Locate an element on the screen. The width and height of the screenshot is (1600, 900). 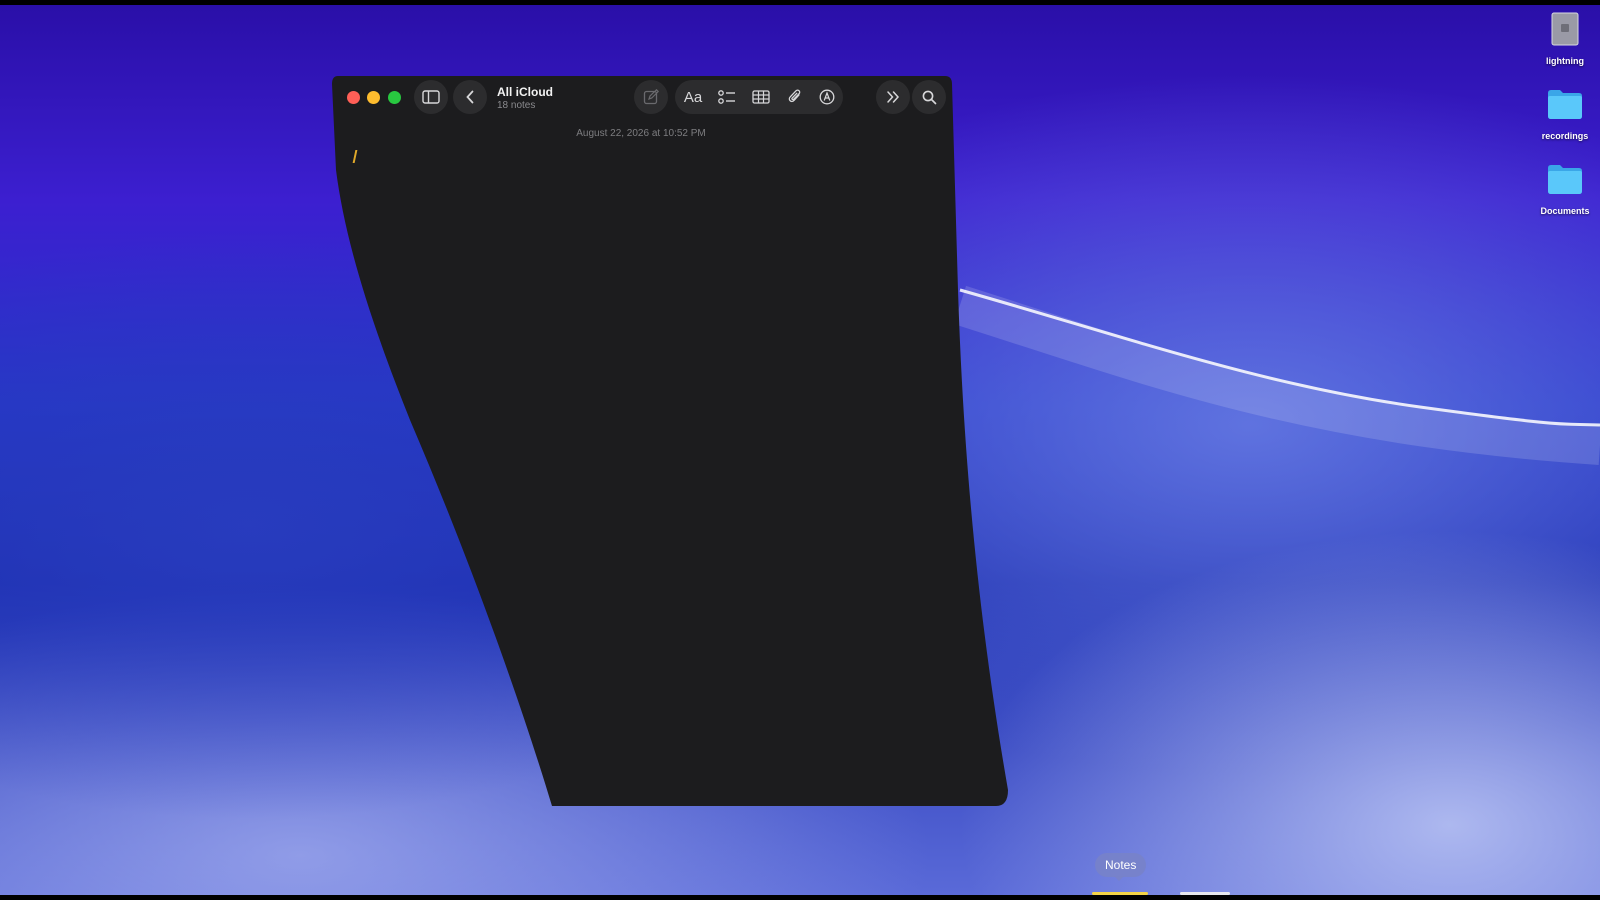
desktop-item-lightning: lightning is located at coordinates (1562, 42).